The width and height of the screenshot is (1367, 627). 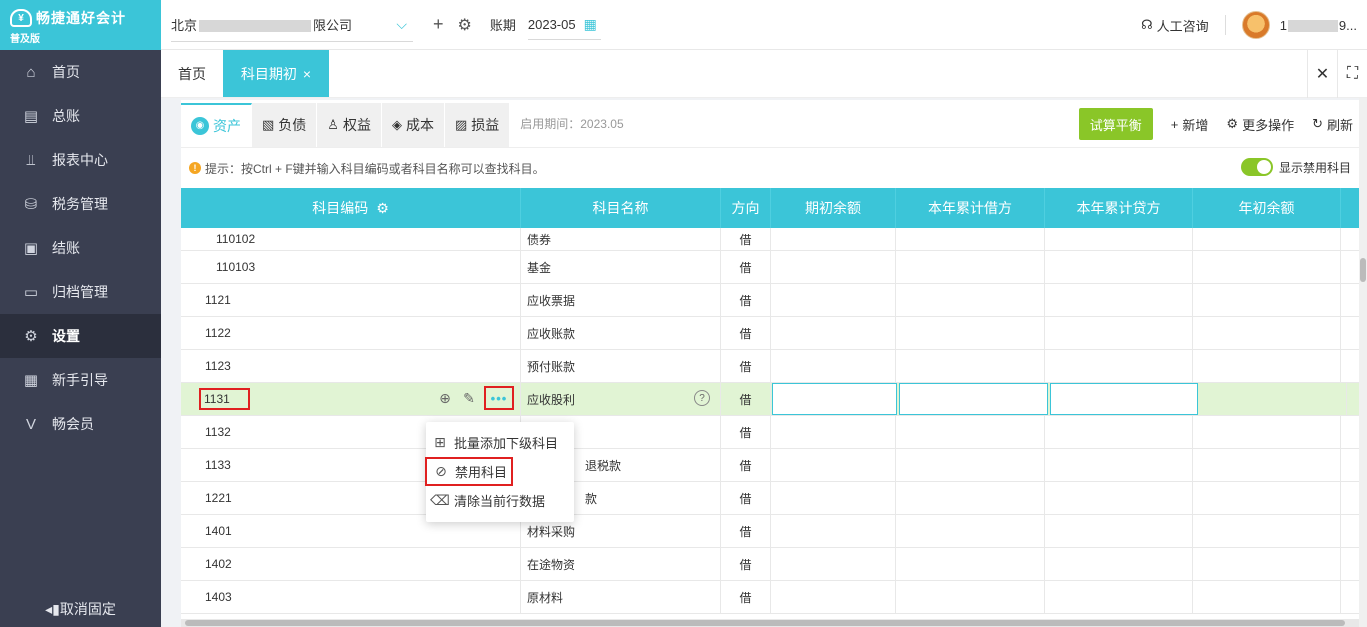 What do you see at coordinates (564, 25) in the screenshot?
I see `period-picker: 2023-05 ▦` at bounding box center [564, 25].